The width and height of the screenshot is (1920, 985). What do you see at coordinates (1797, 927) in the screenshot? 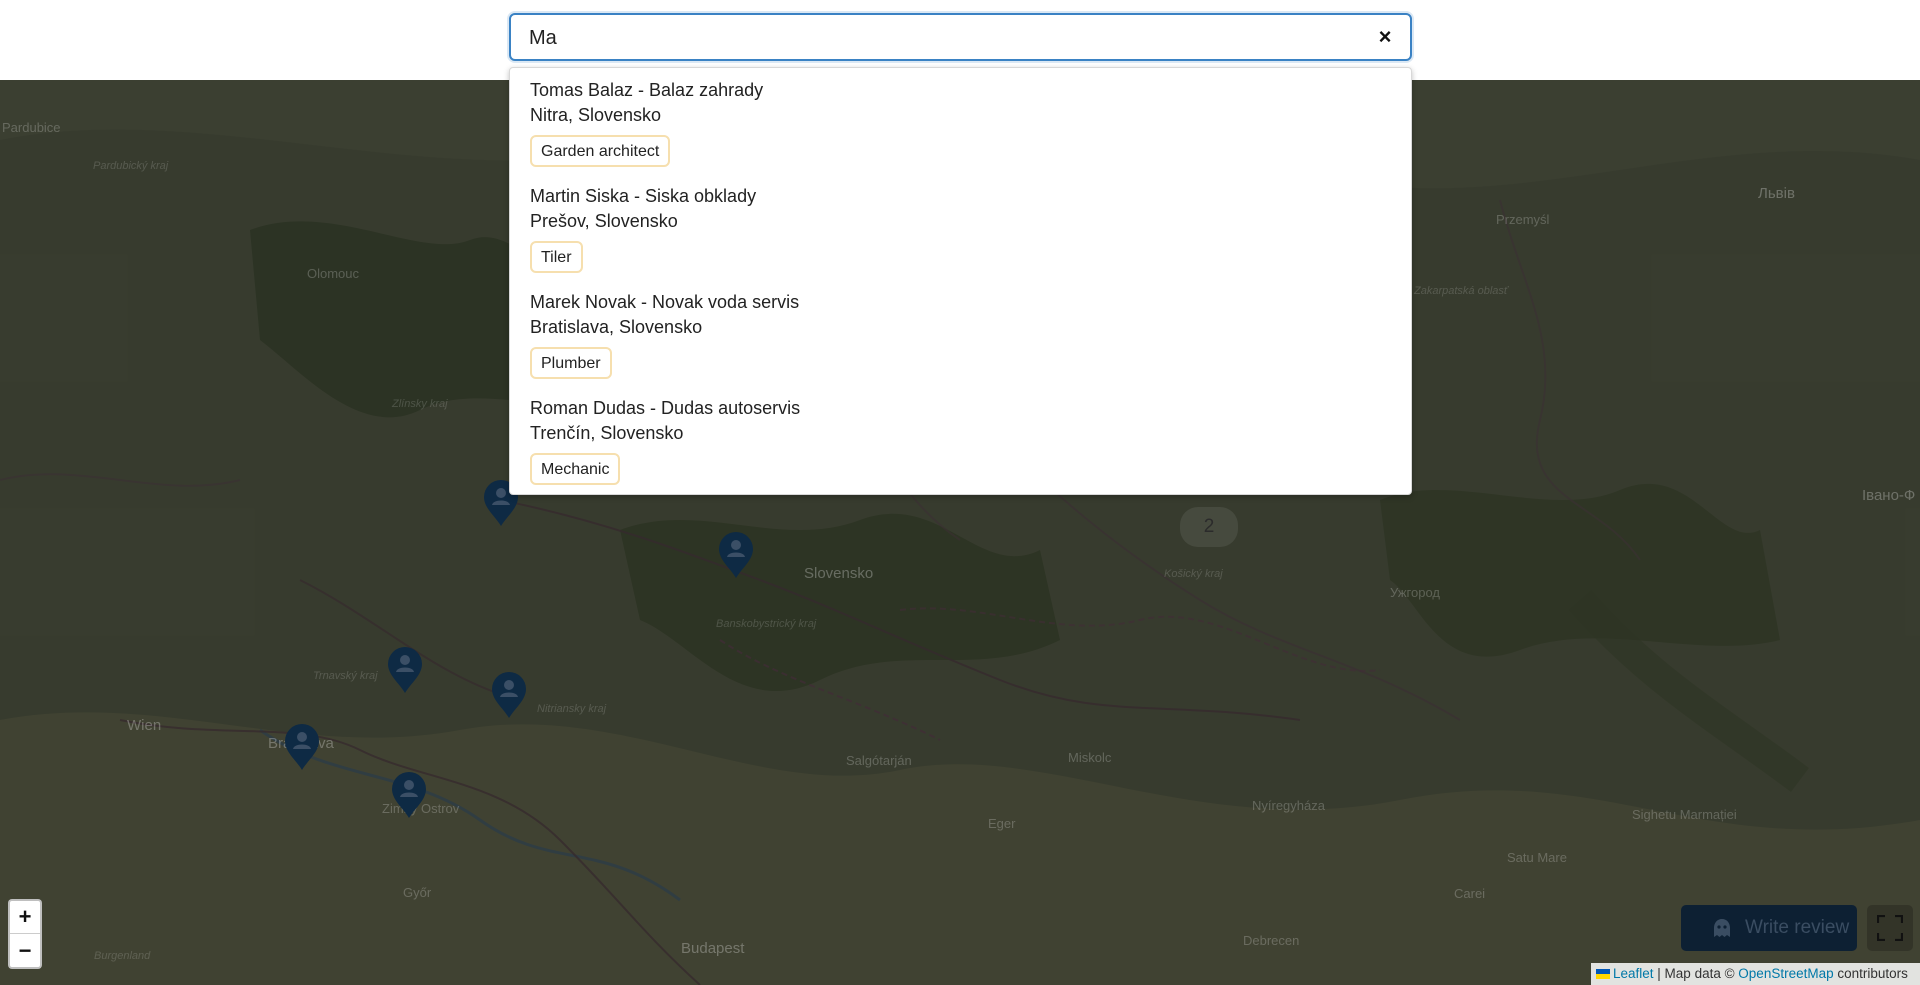
I see `write-review-label: Write review` at bounding box center [1797, 927].